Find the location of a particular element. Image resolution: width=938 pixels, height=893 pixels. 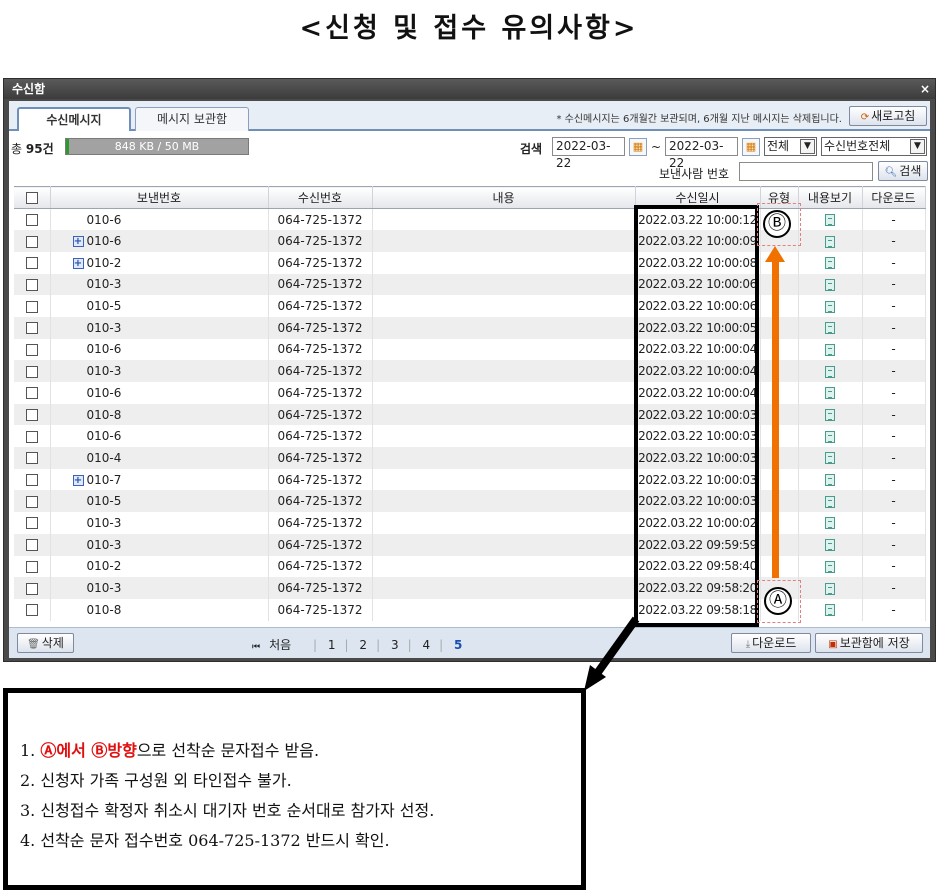

first-page-link: ⏮ 처음 is located at coordinates (276, 645).